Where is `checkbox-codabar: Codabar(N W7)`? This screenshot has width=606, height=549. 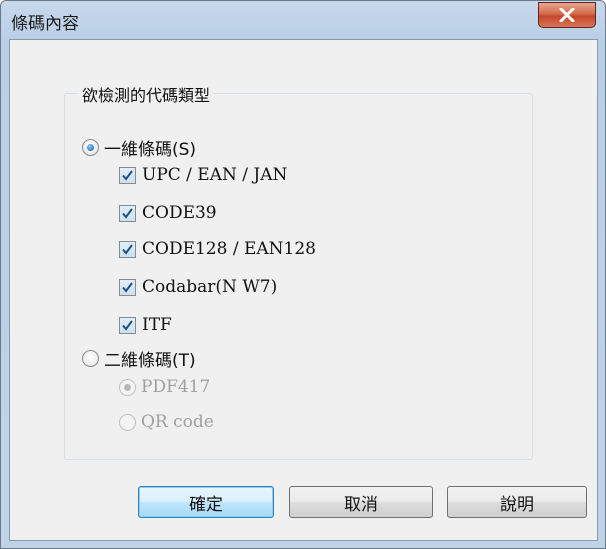
checkbox-codabar: Codabar(N W7) is located at coordinates (198, 287).